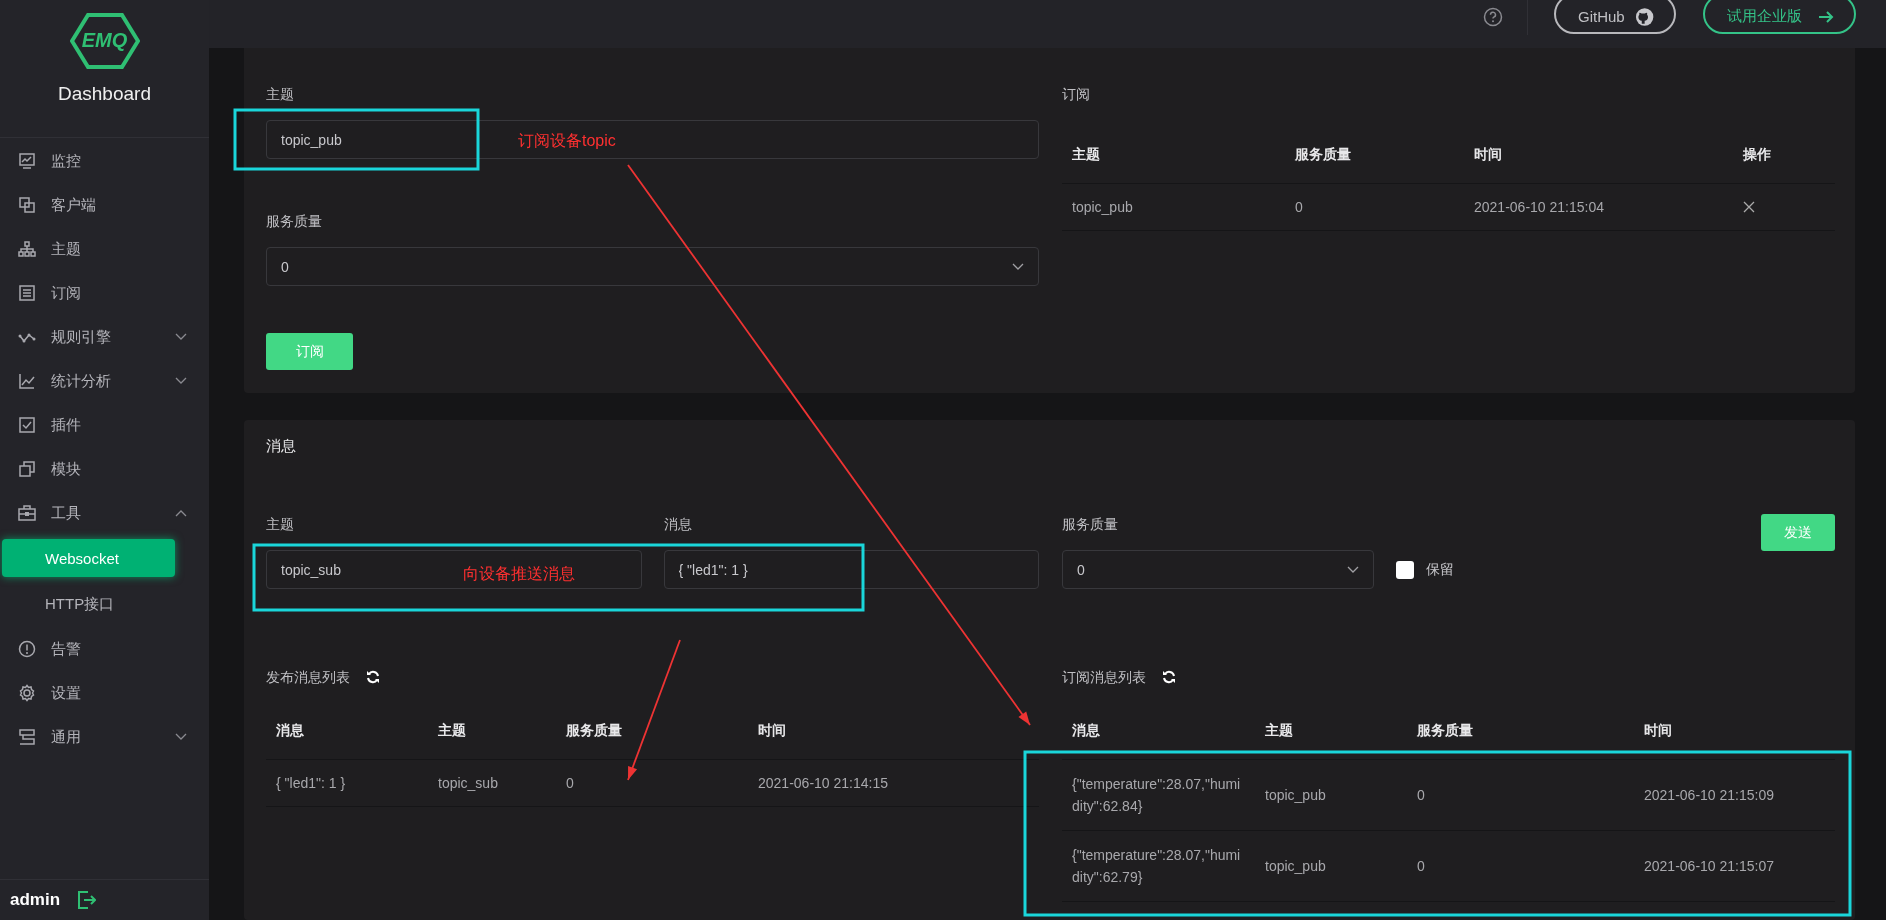  Describe the element at coordinates (281, 446) in the screenshot. I see `card-title: 消息` at that location.